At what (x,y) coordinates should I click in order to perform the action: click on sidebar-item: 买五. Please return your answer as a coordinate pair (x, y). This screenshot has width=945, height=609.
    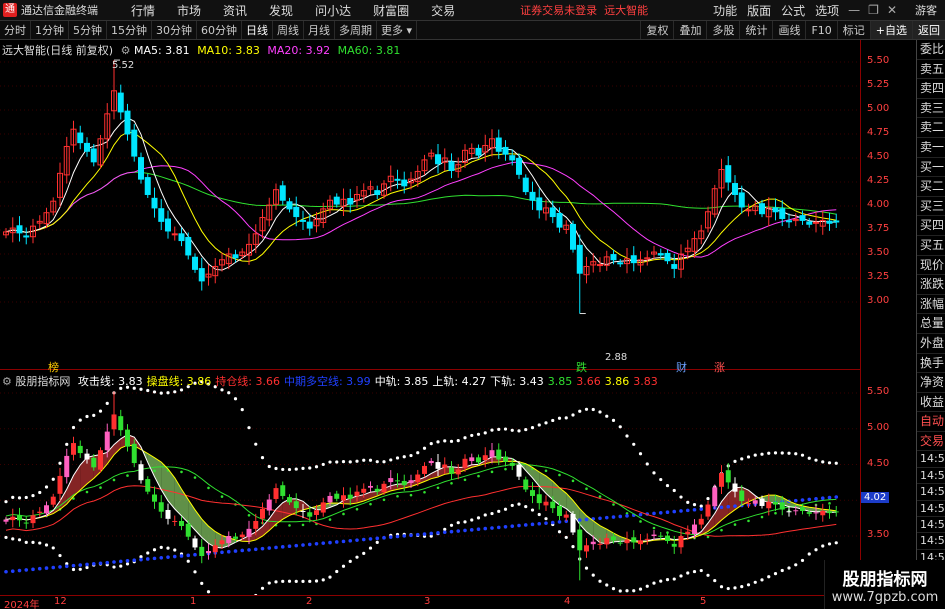
    Looking at the image, I should click on (931, 246).